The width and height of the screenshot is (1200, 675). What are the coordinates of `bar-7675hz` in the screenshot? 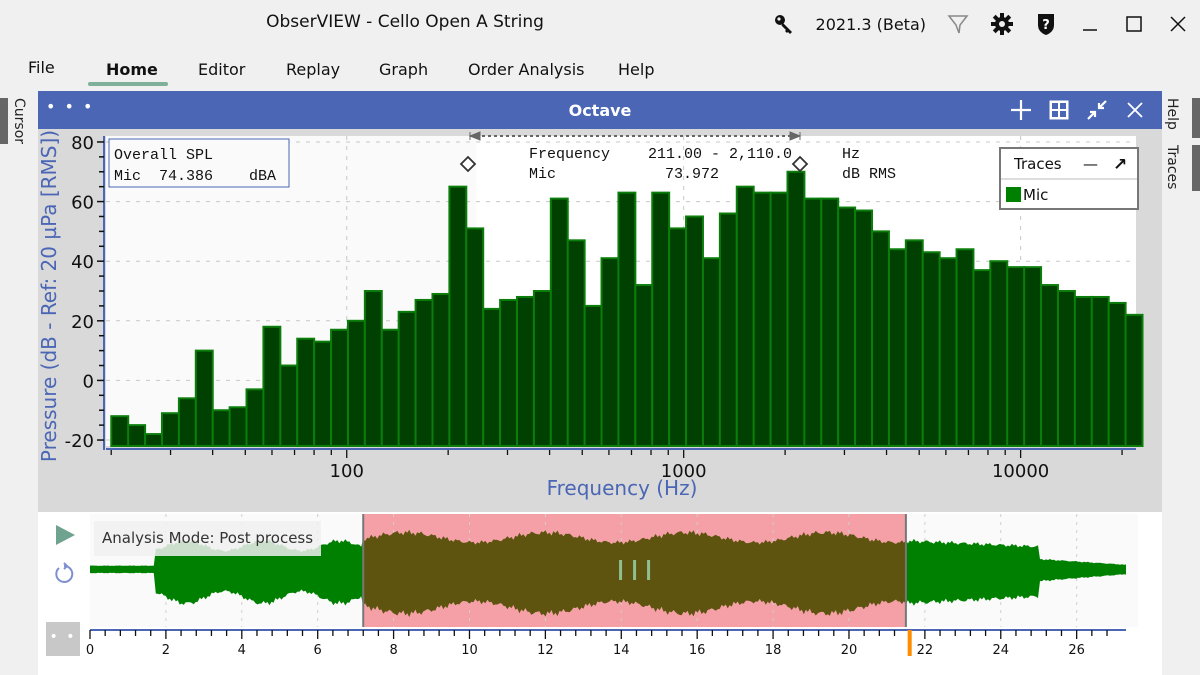 It's located at (982, 358).